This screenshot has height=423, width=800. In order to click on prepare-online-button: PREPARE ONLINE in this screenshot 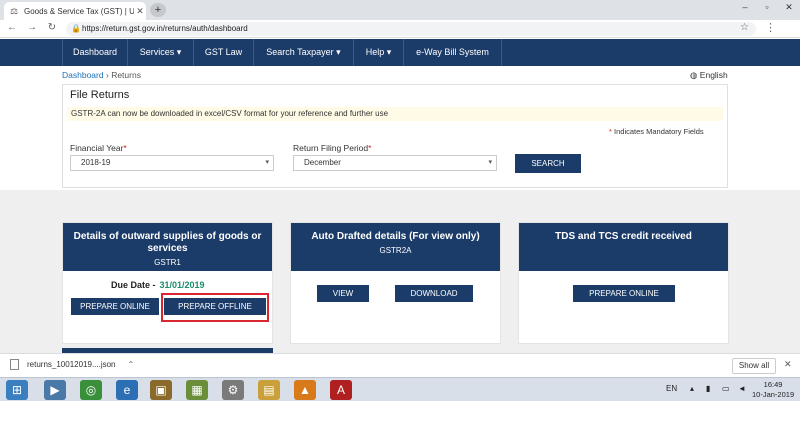, I will do `click(115, 306)`.